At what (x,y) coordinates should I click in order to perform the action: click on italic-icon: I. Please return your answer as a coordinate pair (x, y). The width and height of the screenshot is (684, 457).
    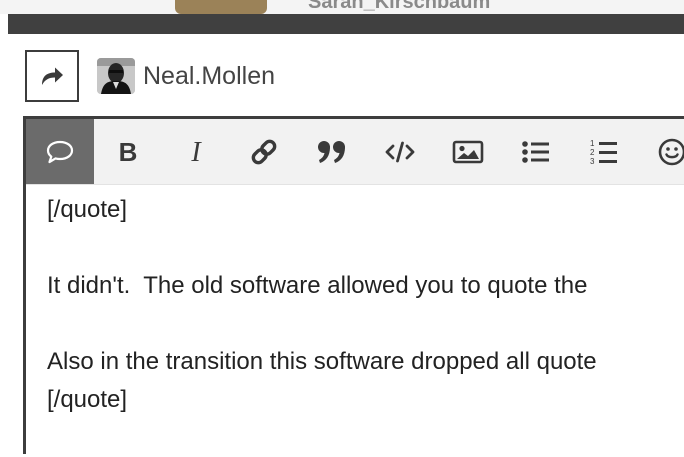
    Looking at the image, I should click on (196, 152).